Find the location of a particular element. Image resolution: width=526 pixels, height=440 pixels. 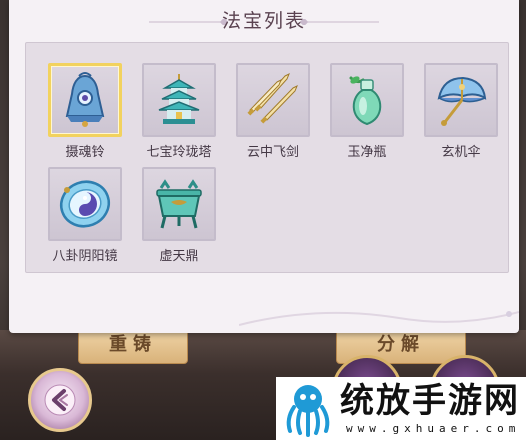

item-slot-yujingping: 玉净瓶 is located at coordinates (367, 111).